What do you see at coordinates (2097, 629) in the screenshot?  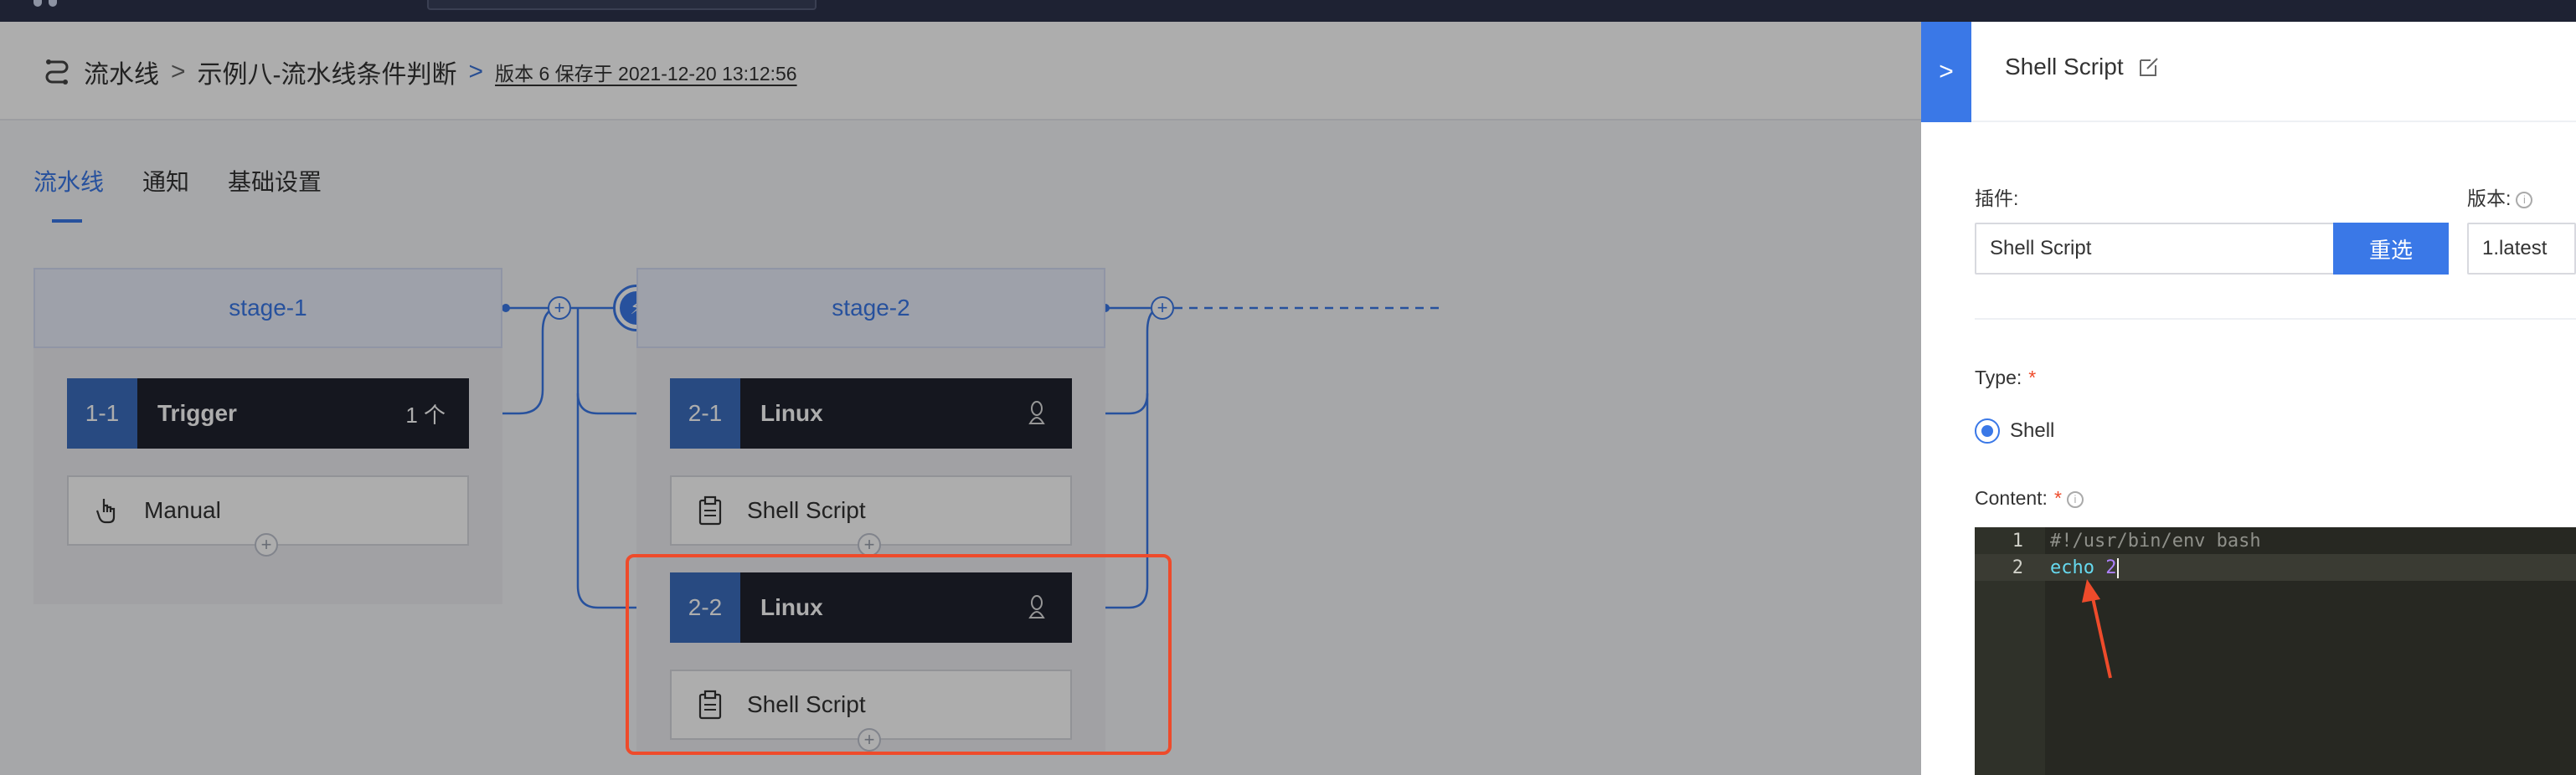 I see `annotation-arrow` at bounding box center [2097, 629].